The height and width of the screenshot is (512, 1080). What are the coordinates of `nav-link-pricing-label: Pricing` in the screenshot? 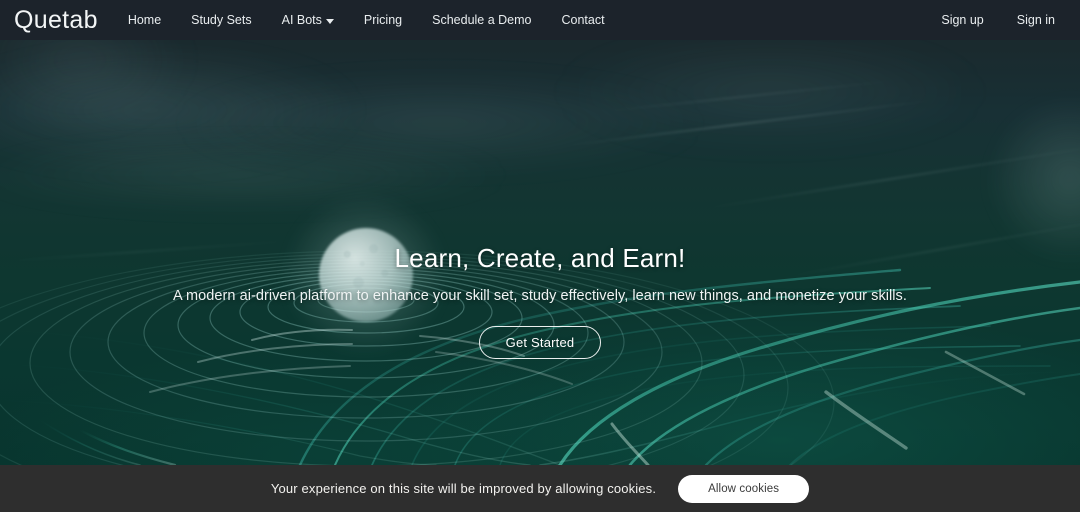 It's located at (383, 20).